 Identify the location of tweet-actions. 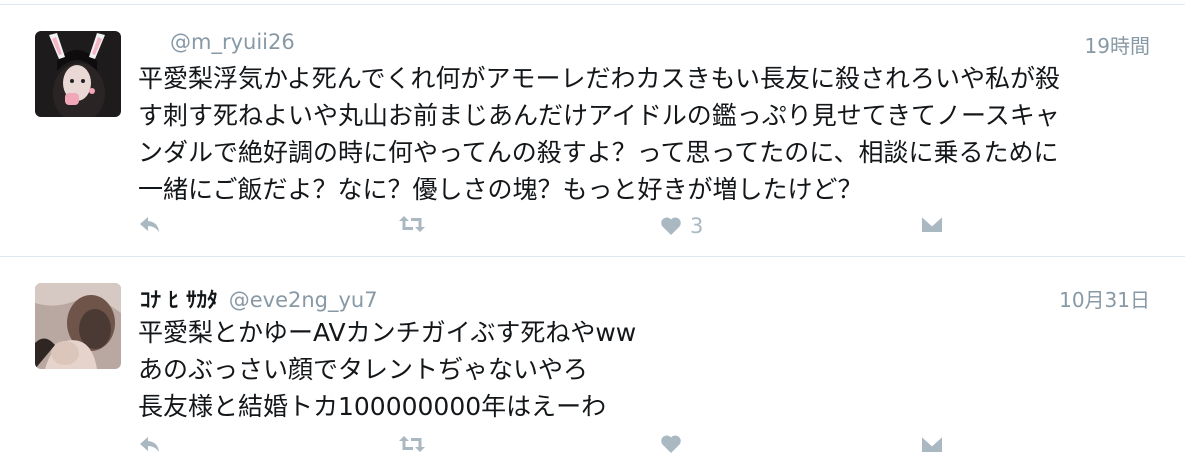
(548, 449).